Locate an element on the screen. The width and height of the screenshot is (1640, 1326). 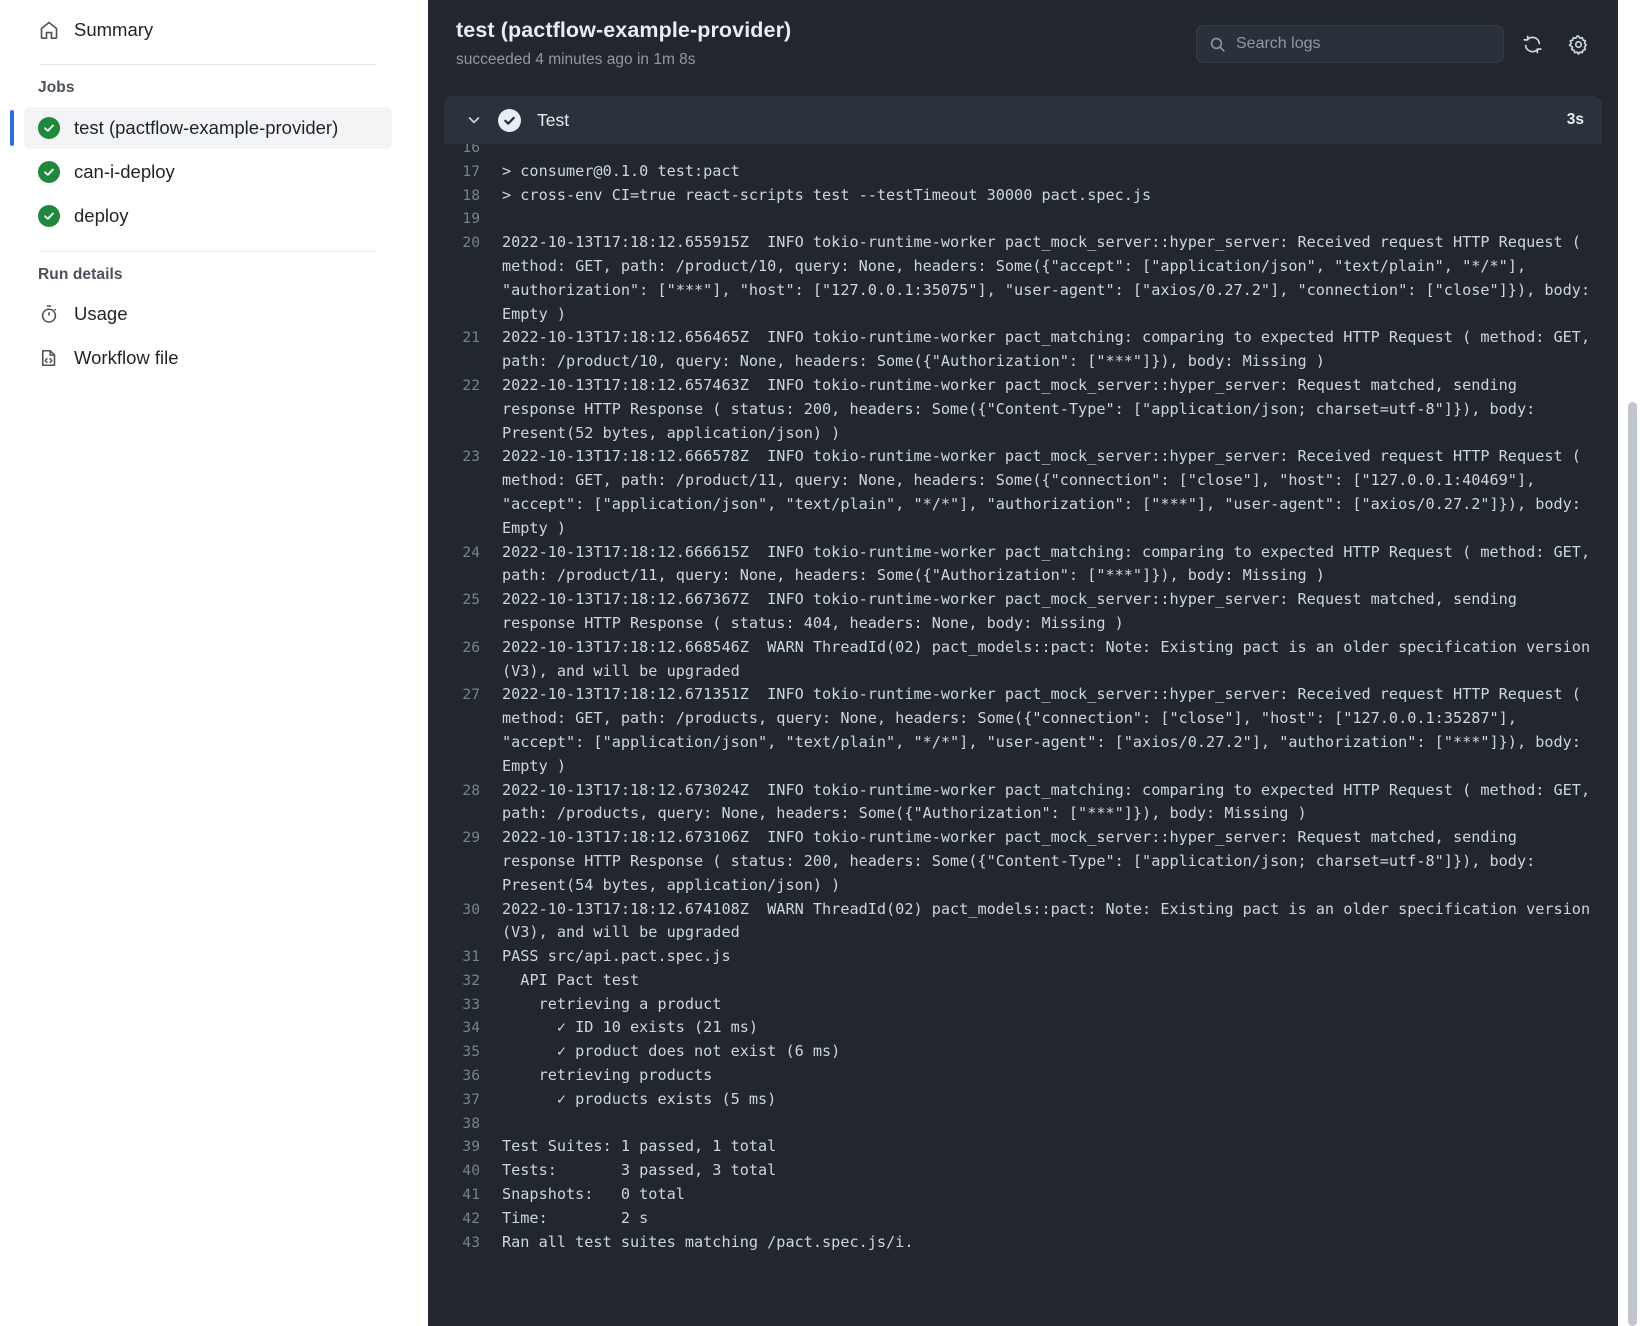
log-line-text: ✓ product does not exist (6 ms) is located at coordinates (671, 1051).